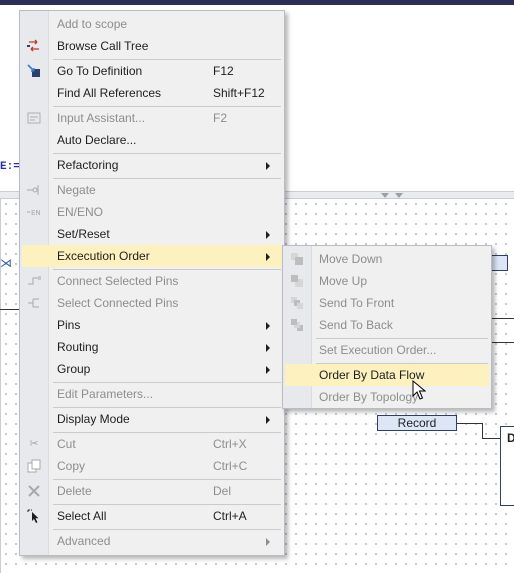  What do you see at coordinates (357, 303) in the screenshot?
I see `submenu-item-label: Send To Front` at bounding box center [357, 303].